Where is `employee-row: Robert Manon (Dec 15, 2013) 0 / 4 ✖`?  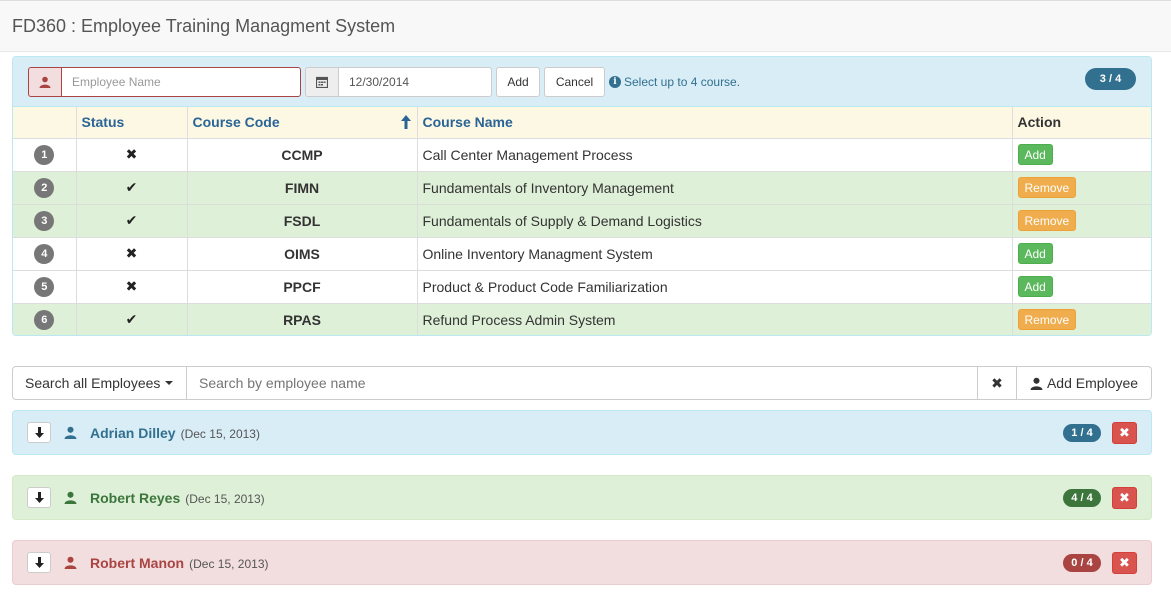 employee-row: Robert Manon (Dec 15, 2013) 0 / 4 ✖ is located at coordinates (582, 562).